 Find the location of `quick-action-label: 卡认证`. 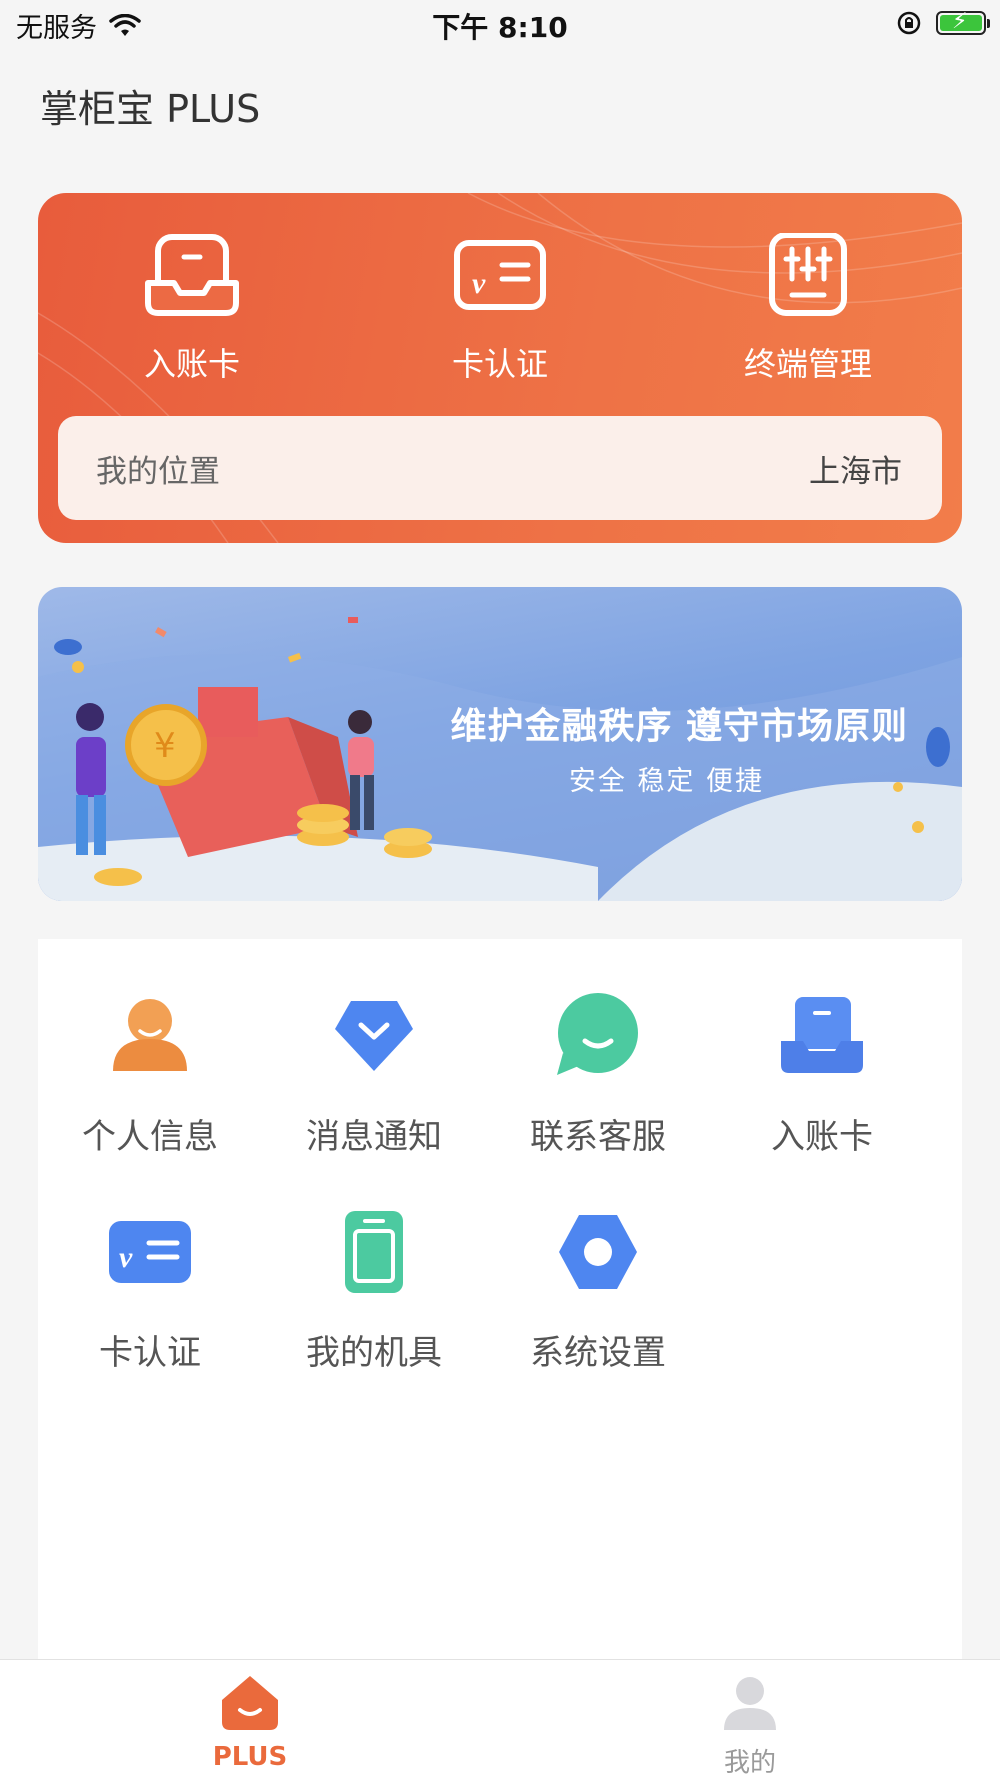

quick-action-label: 卡认证 is located at coordinates (499, 364).